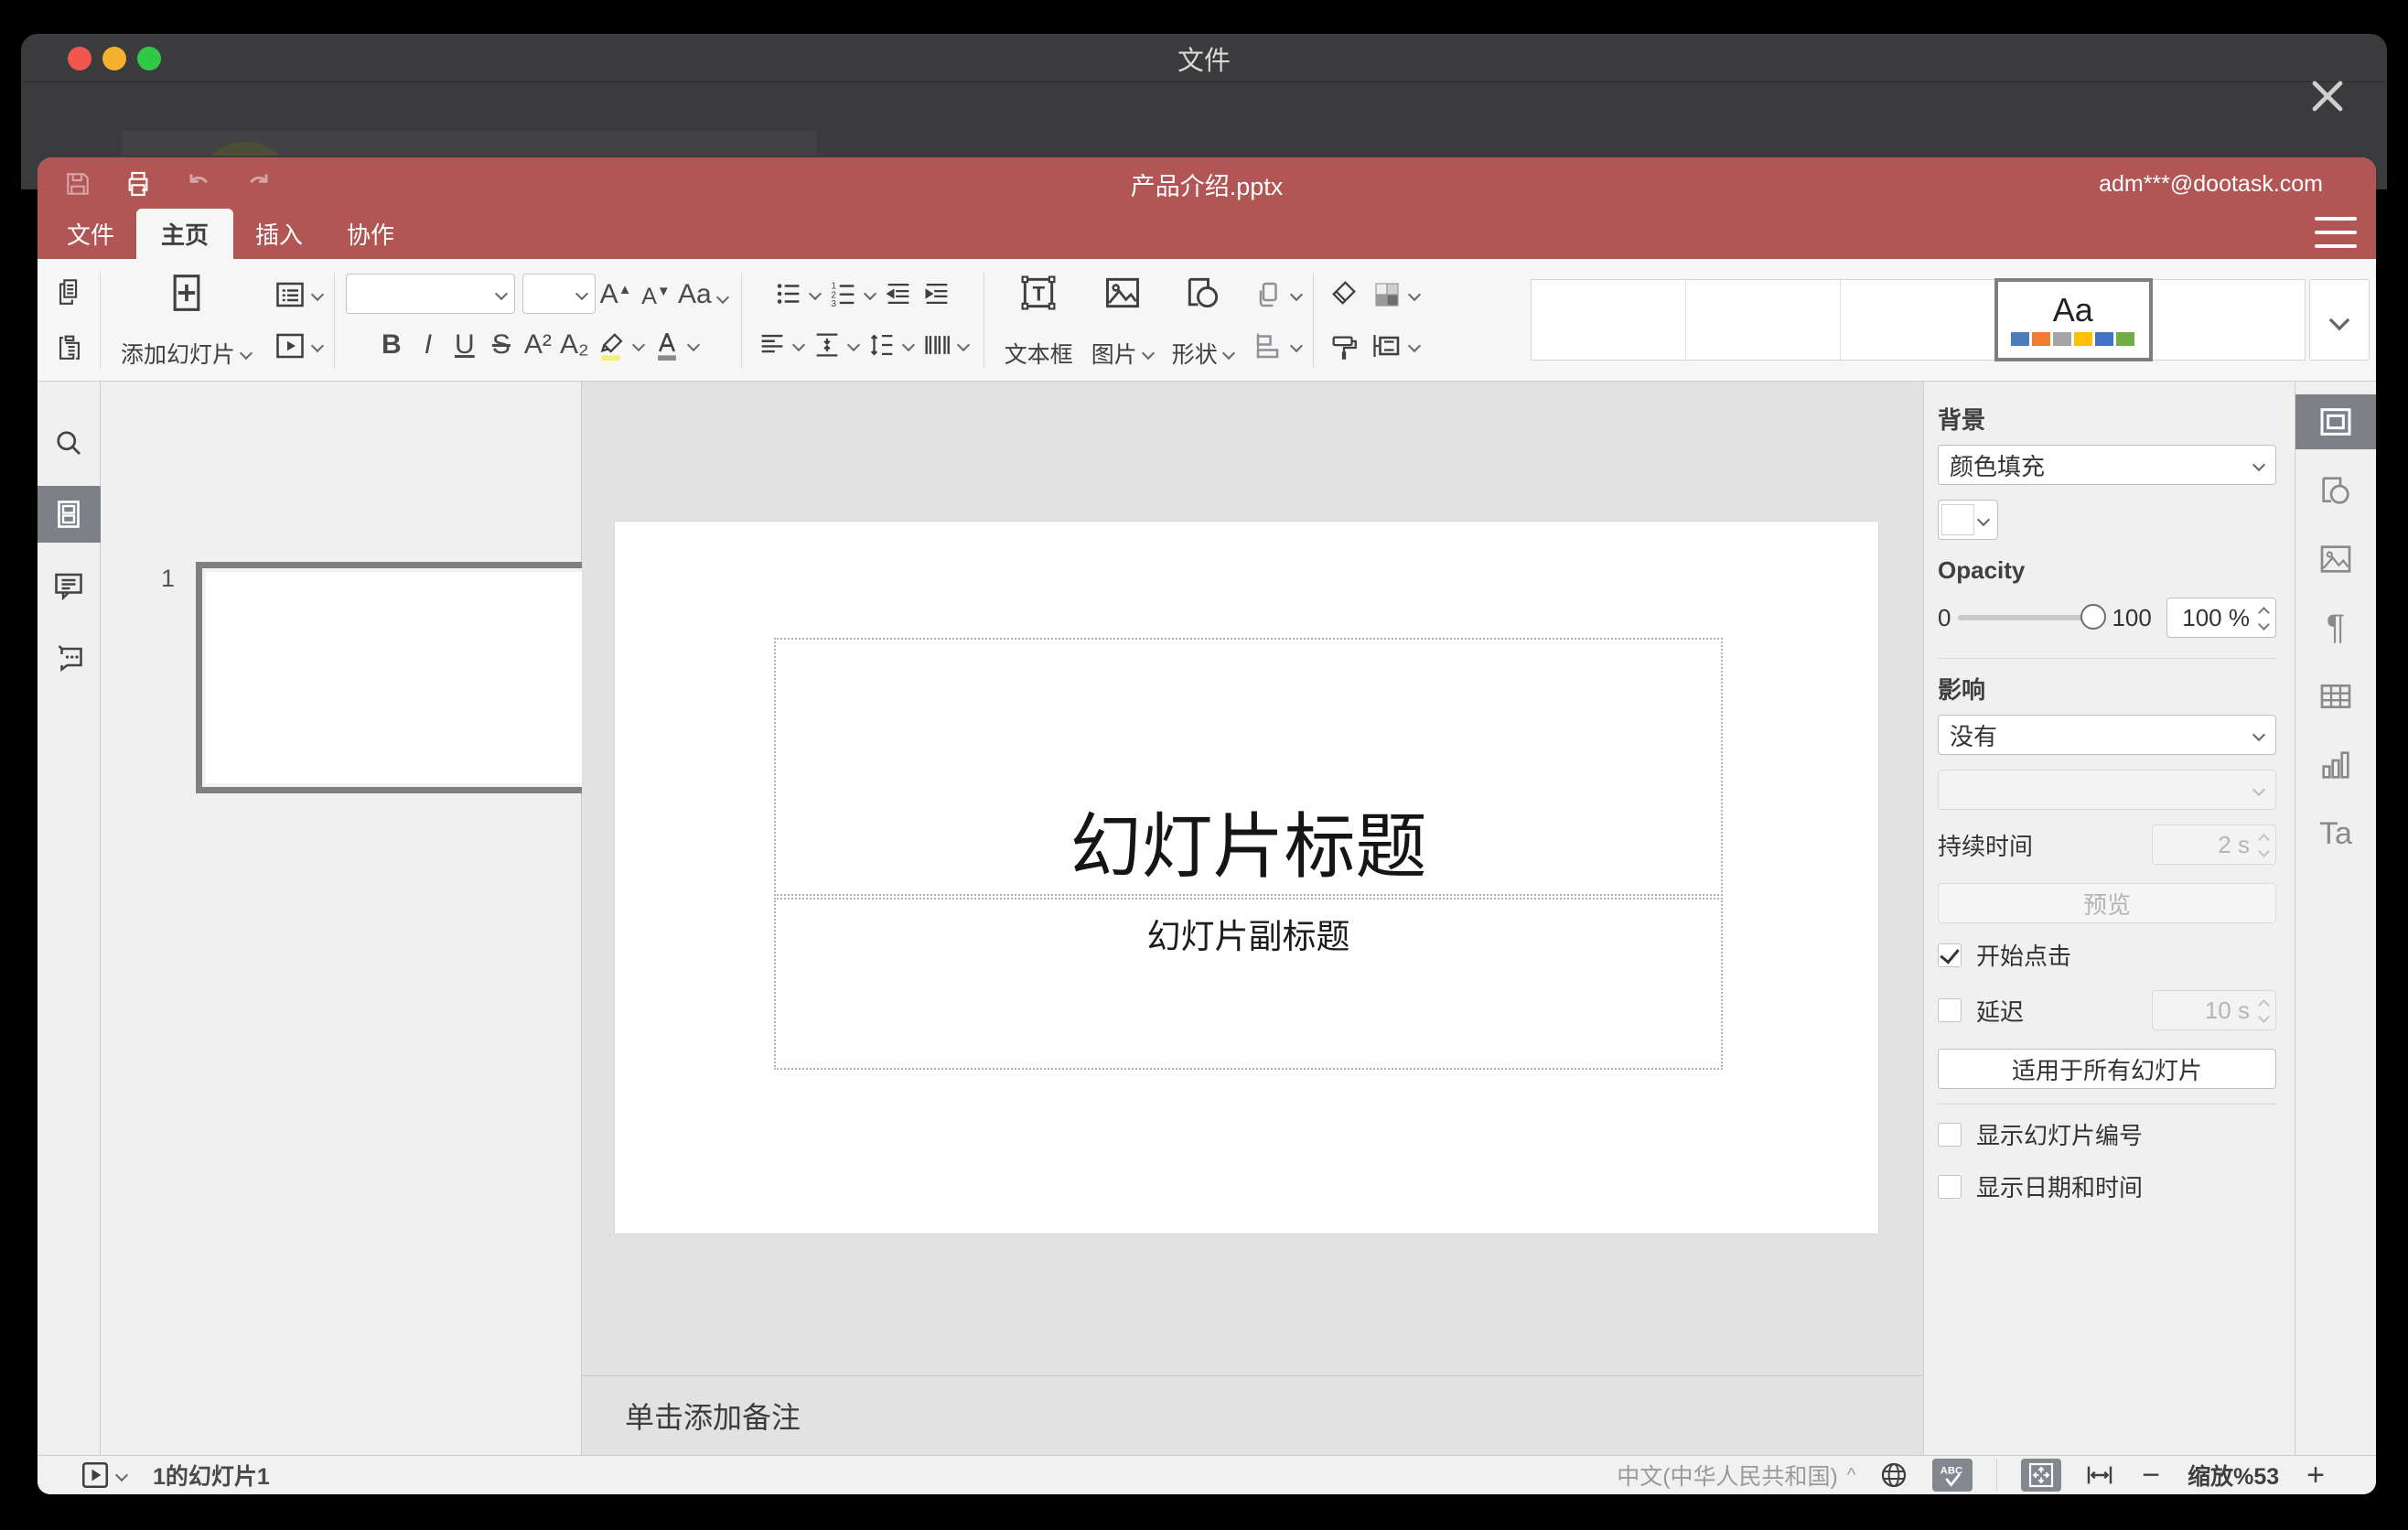  What do you see at coordinates (890, 345) in the screenshot?
I see `line-spacing-button` at bounding box center [890, 345].